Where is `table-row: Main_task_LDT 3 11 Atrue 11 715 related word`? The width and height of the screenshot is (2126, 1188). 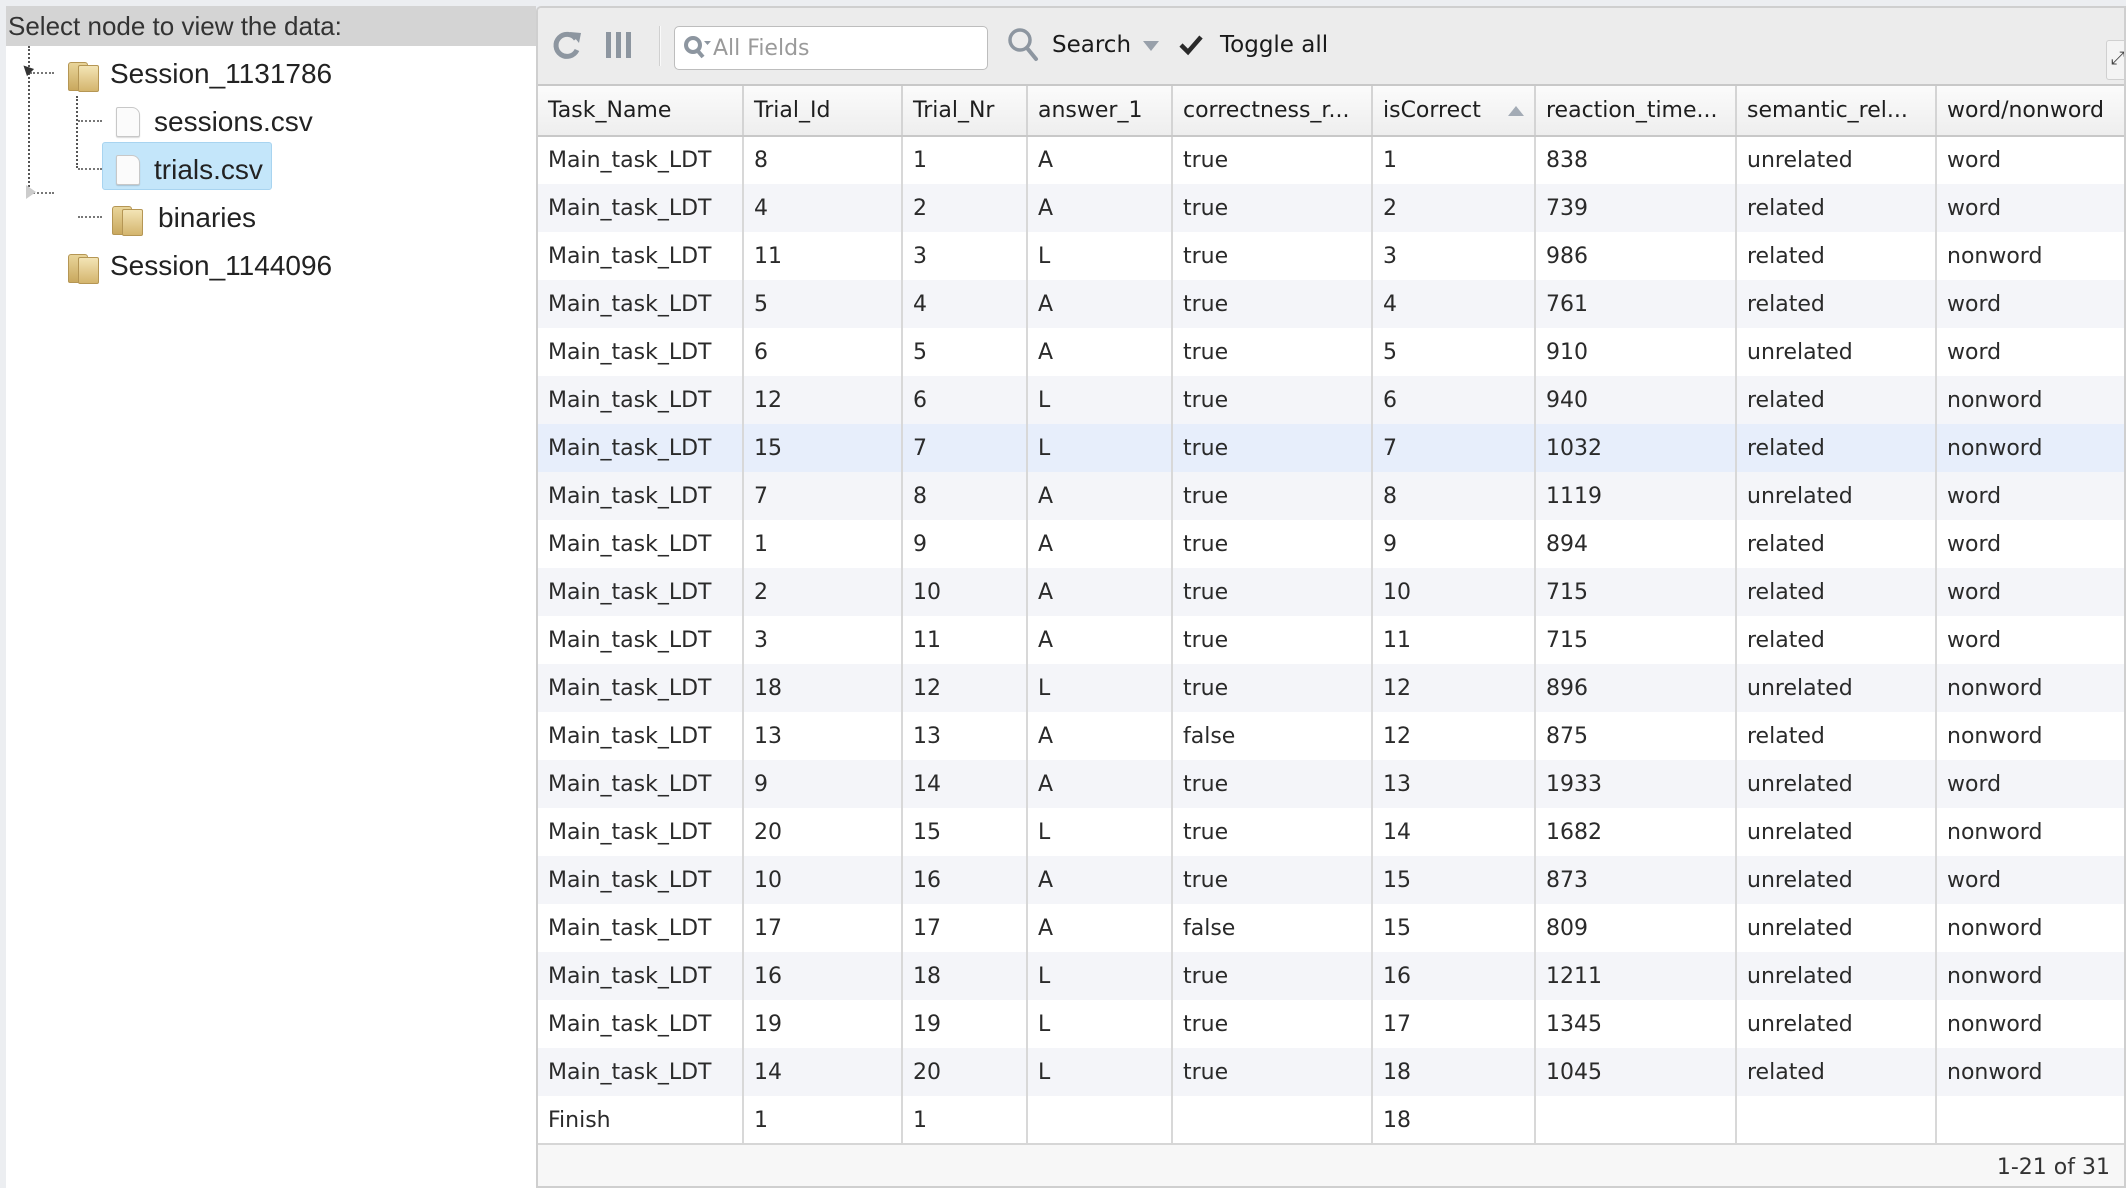
table-row: Main_task_LDT 3 11 Atrue 11 715 related word is located at coordinates (1331, 640).